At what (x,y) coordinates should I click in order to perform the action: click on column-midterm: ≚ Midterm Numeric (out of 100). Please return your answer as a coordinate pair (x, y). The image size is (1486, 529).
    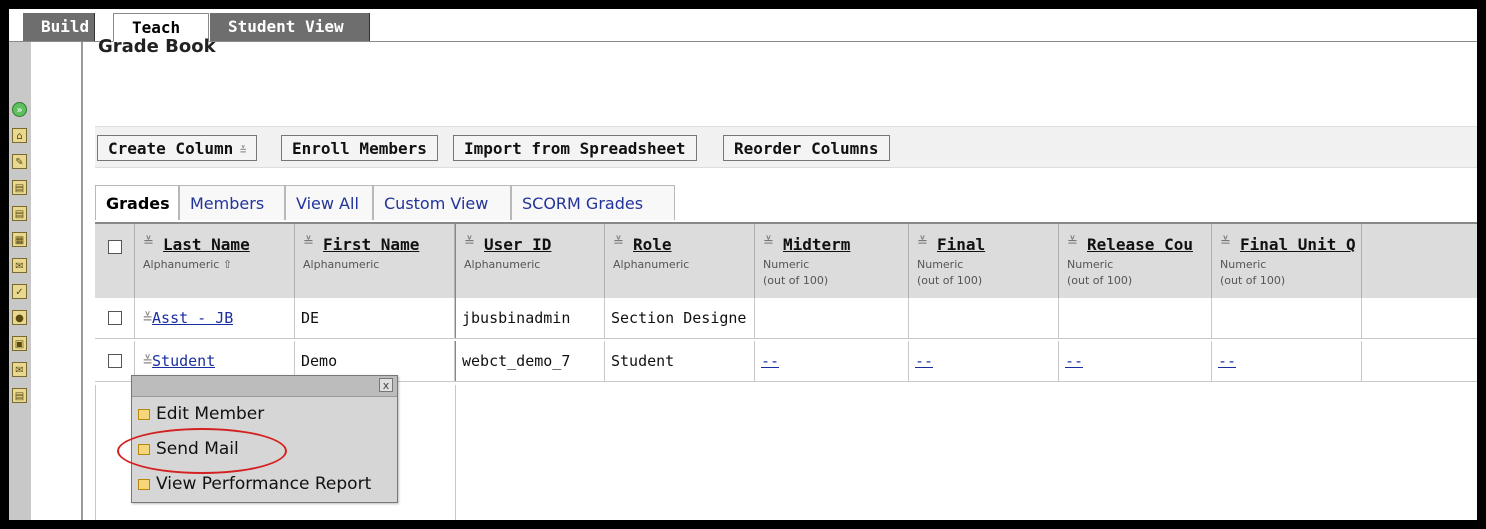
    Looking at the image, I should click on (832, 261).